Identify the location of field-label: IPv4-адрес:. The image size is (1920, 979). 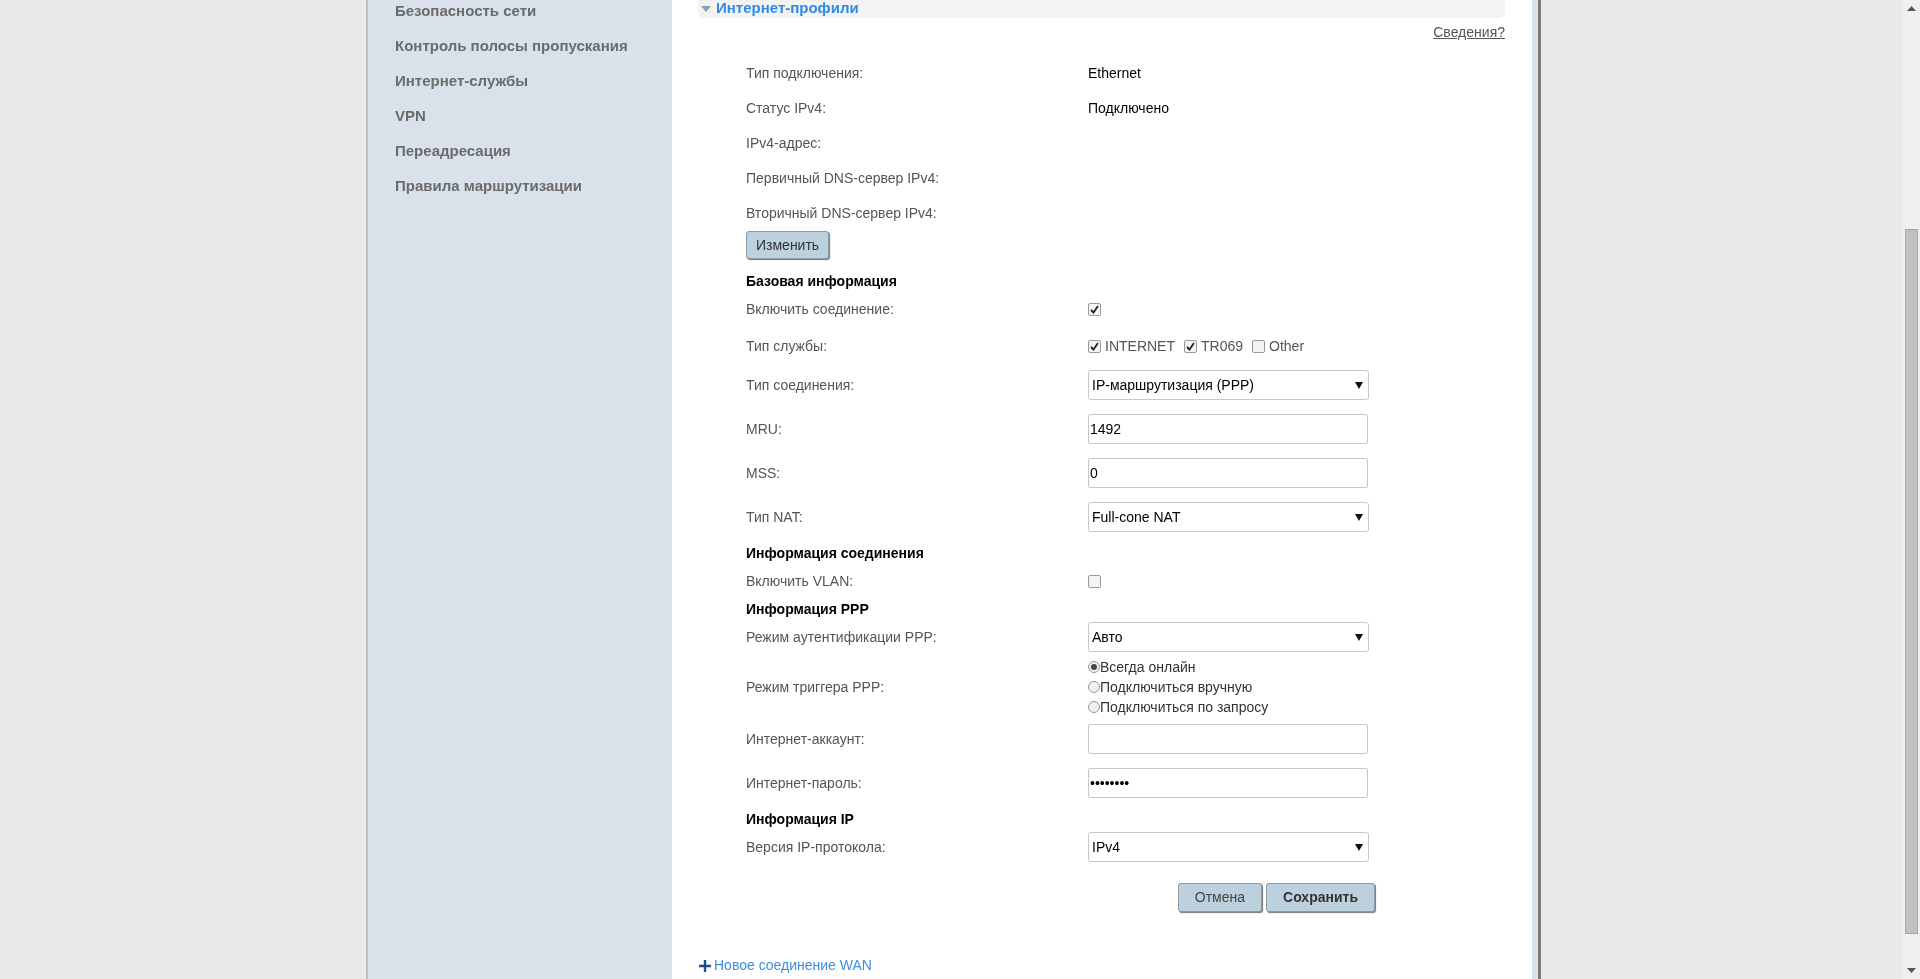
(784, 143).